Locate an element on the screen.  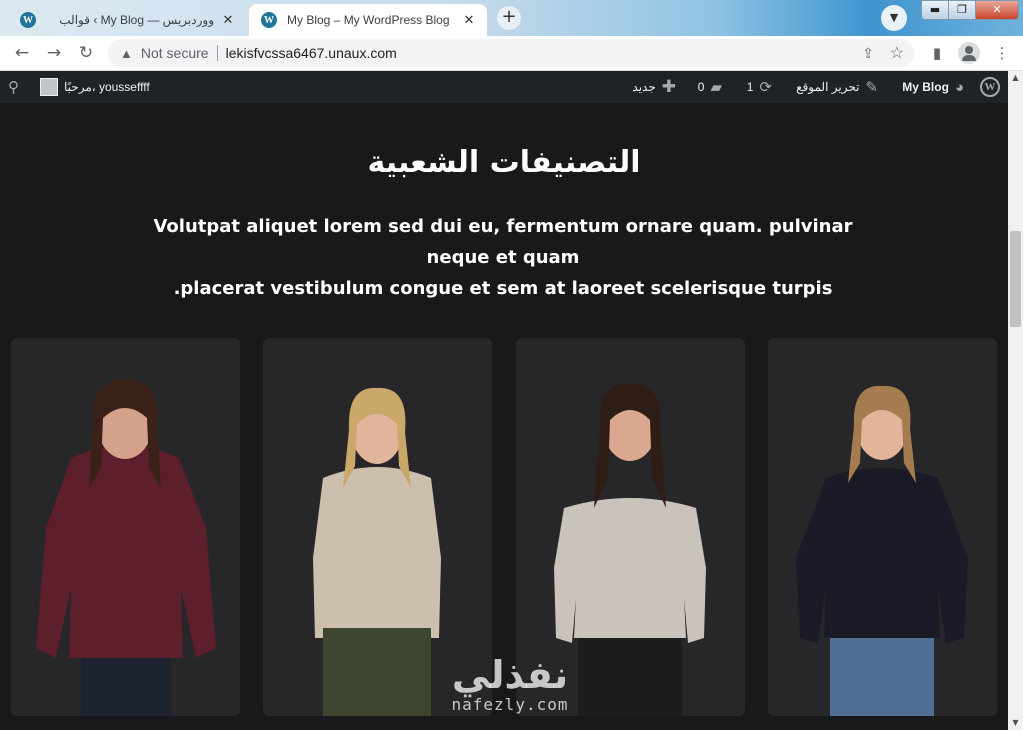
new-label: جديد is located at coordinates (644, 87).